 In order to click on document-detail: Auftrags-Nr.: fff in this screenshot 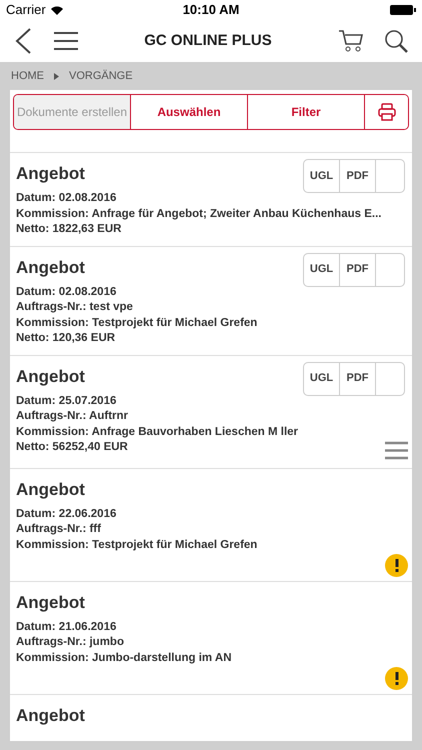, I will do `click(58, 529)`.